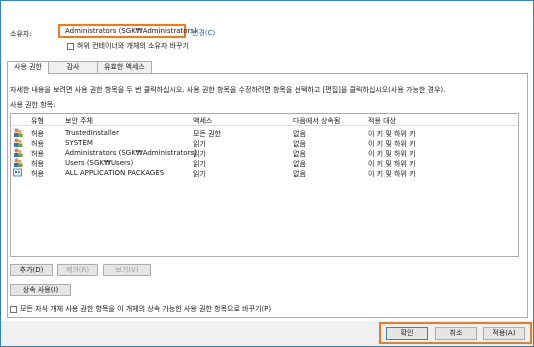 This screenshot has width=534, height=347. What do you see at coordinates (456, 333) in the screenshot?
I see `cancel-button: 취소` at bounding box center [456, 333].